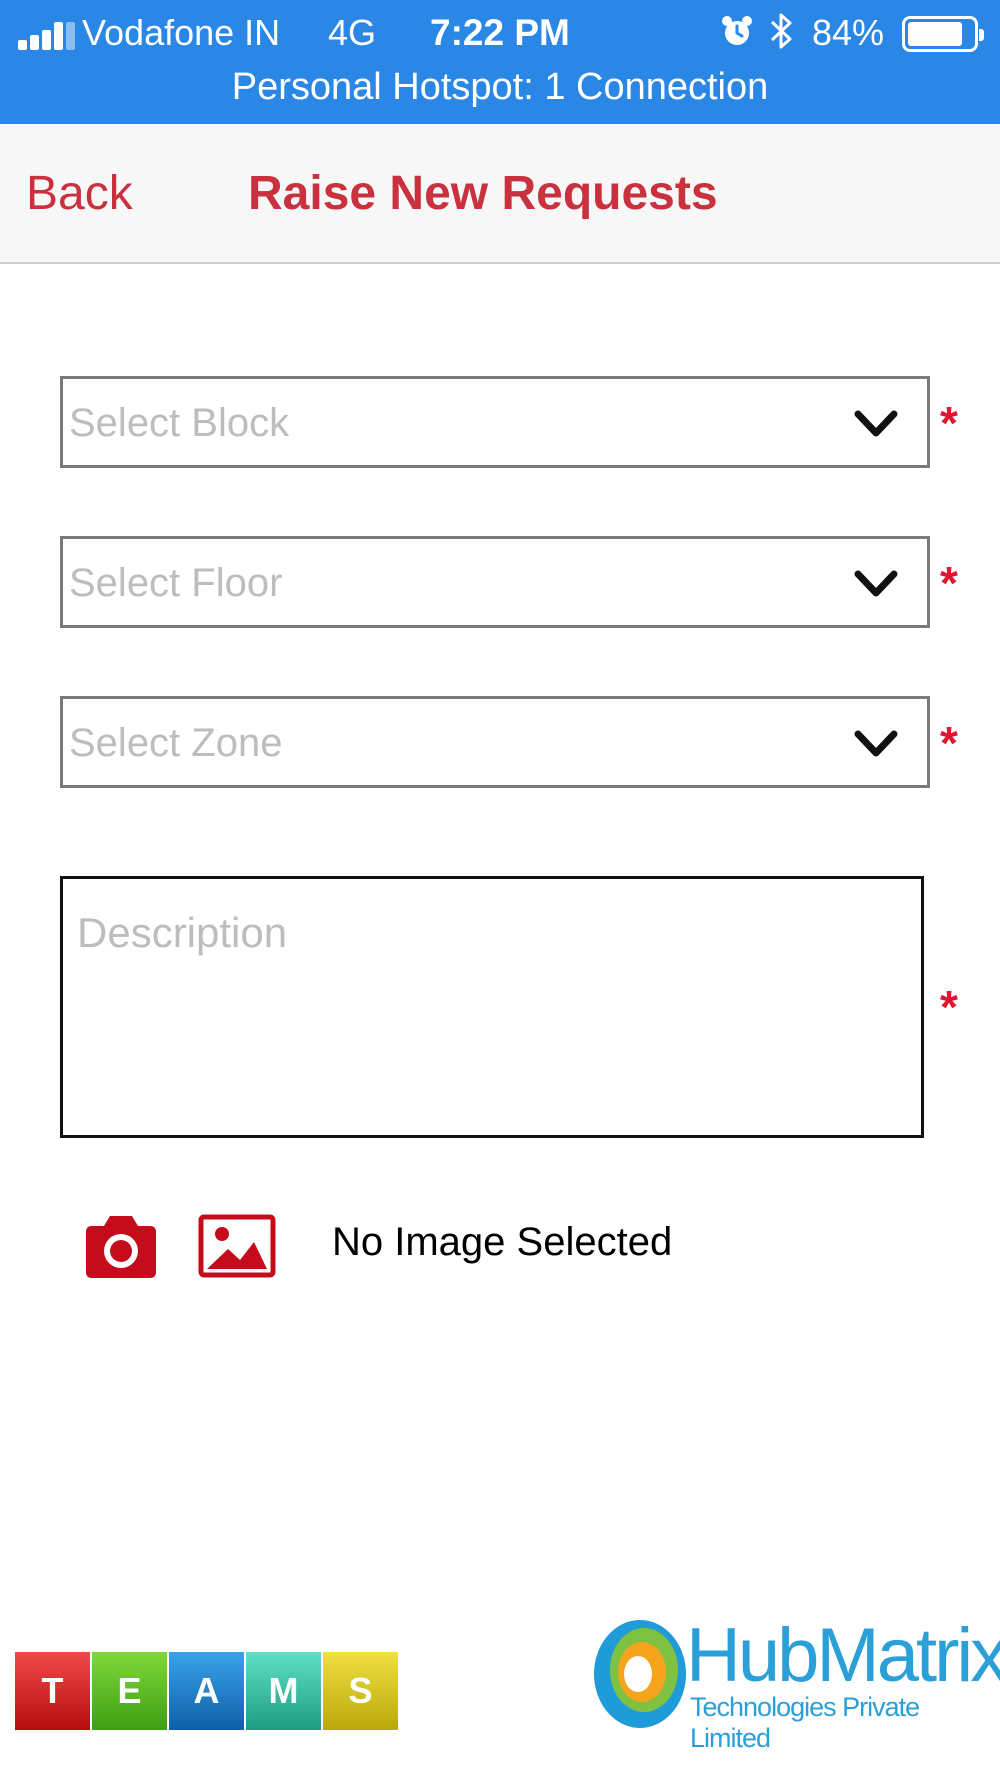 This screenshot has width=1000, height=1778. I want to click on select-zone-dropdown: Select Zone, so click(495, 742).